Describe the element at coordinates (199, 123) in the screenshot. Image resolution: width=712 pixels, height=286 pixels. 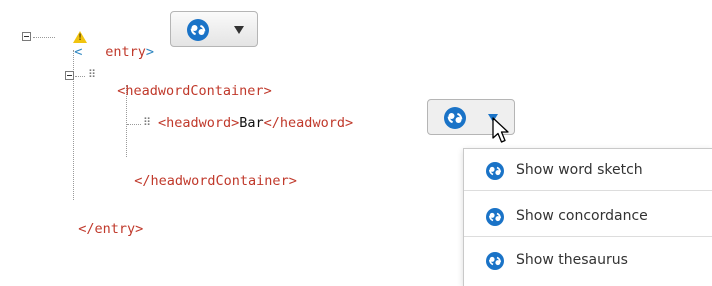
I see `headword-open-tag: <headword>` at that location.